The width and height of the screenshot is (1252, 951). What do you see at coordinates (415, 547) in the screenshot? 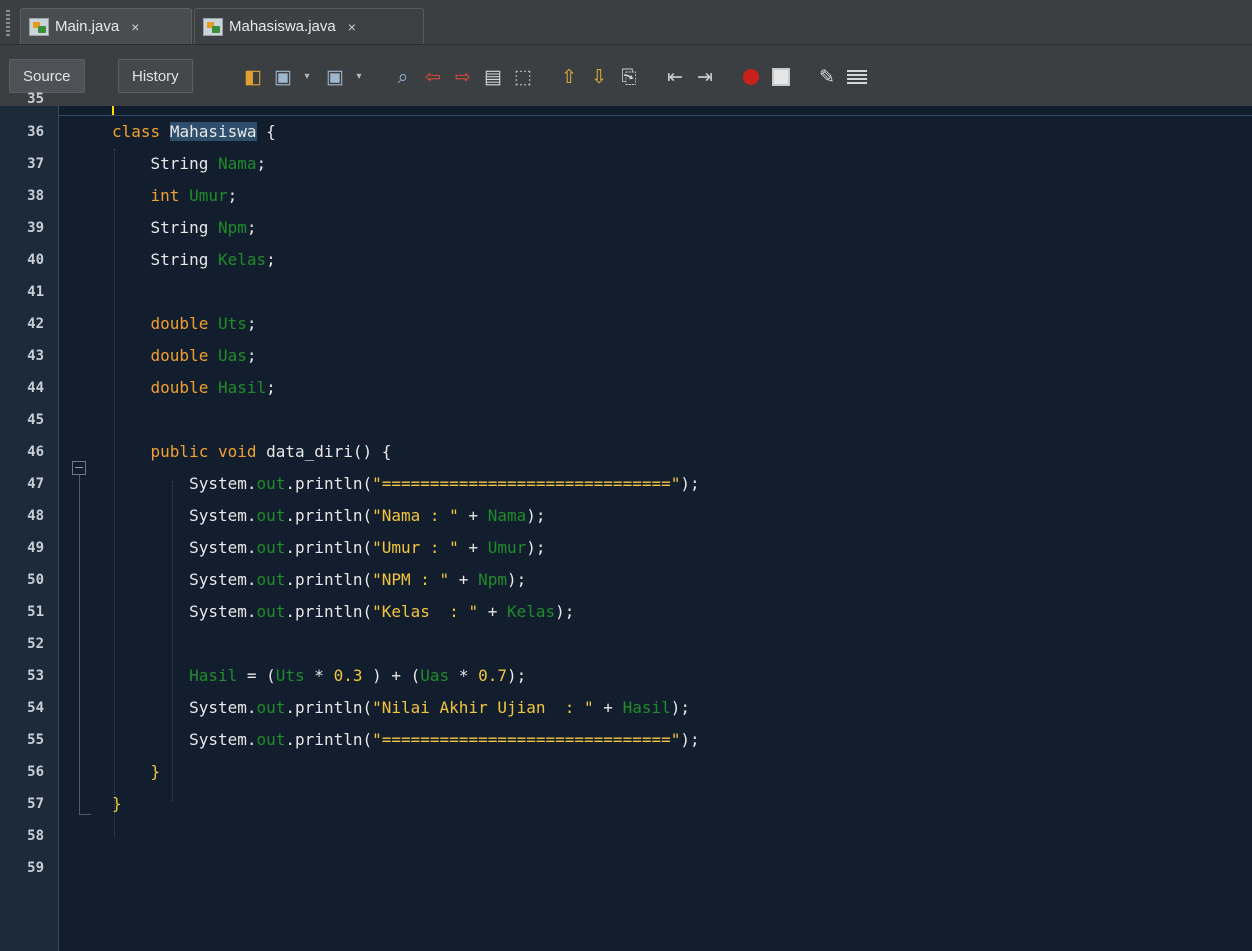
I see `string-literal: "Umur : "` at bounding box center [415, 547].